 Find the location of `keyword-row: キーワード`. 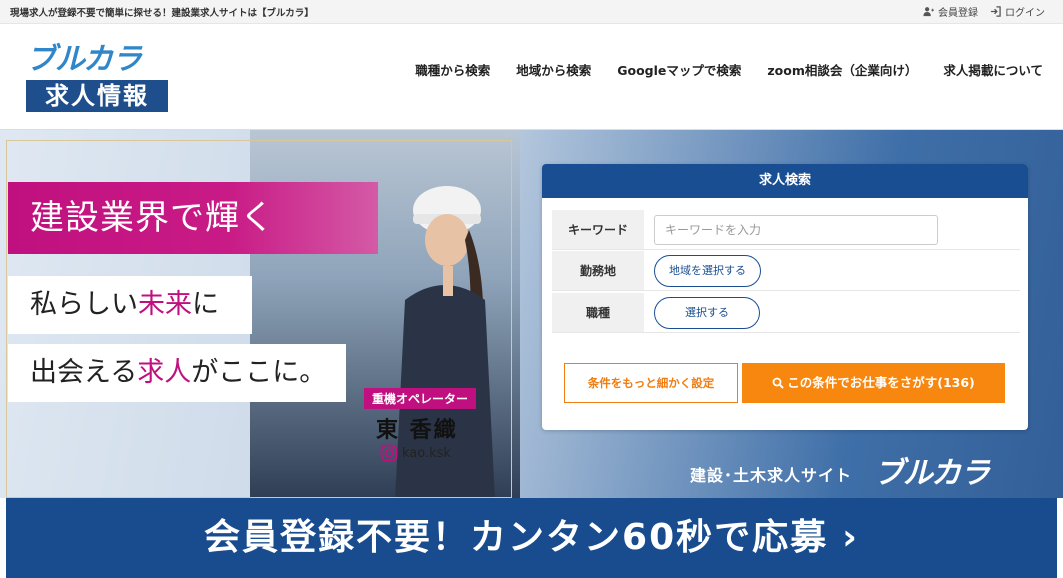

keyword-row: キーワード is located at coordinates (786, 230).